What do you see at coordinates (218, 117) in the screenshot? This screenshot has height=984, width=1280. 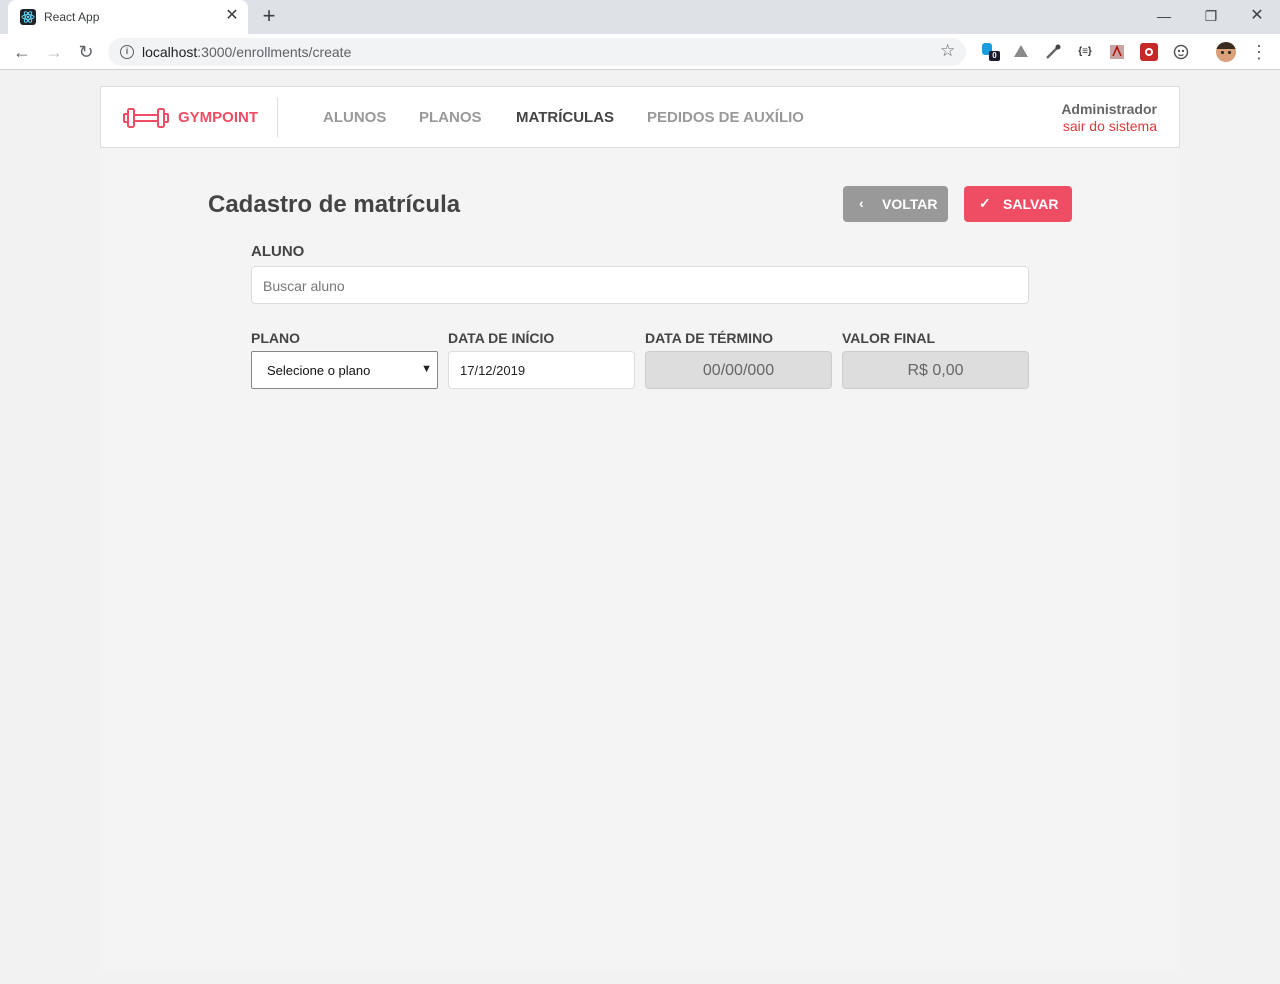 I see `brand-name: GYMPOINT` at bounding box center [218, 117].